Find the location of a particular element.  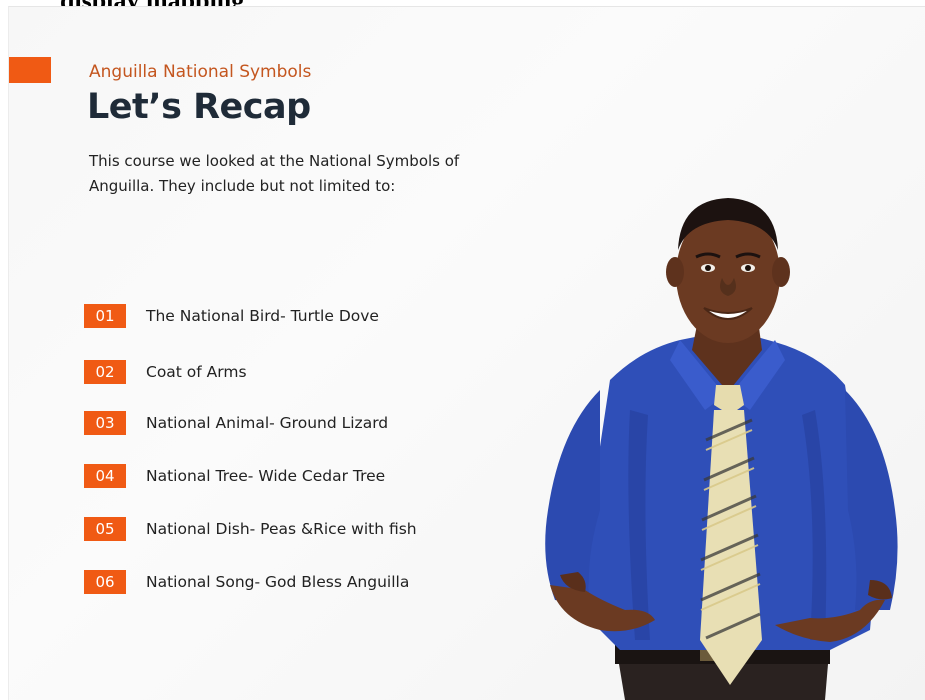

list-item: 02 Coat of Arms is located at coordinates (165, 372).